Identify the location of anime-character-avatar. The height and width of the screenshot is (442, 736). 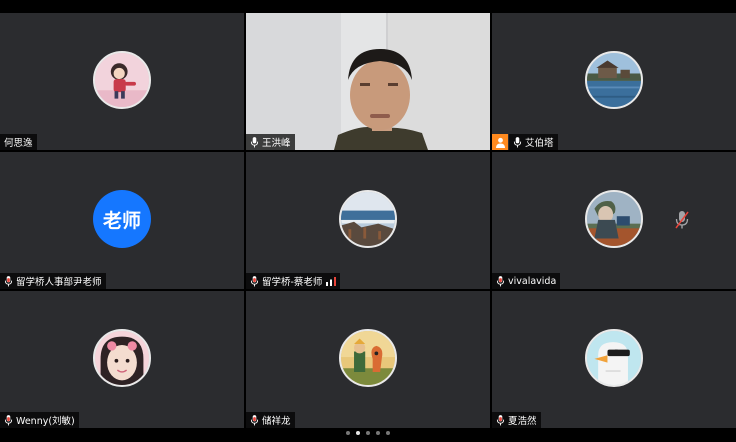
(614, 219).